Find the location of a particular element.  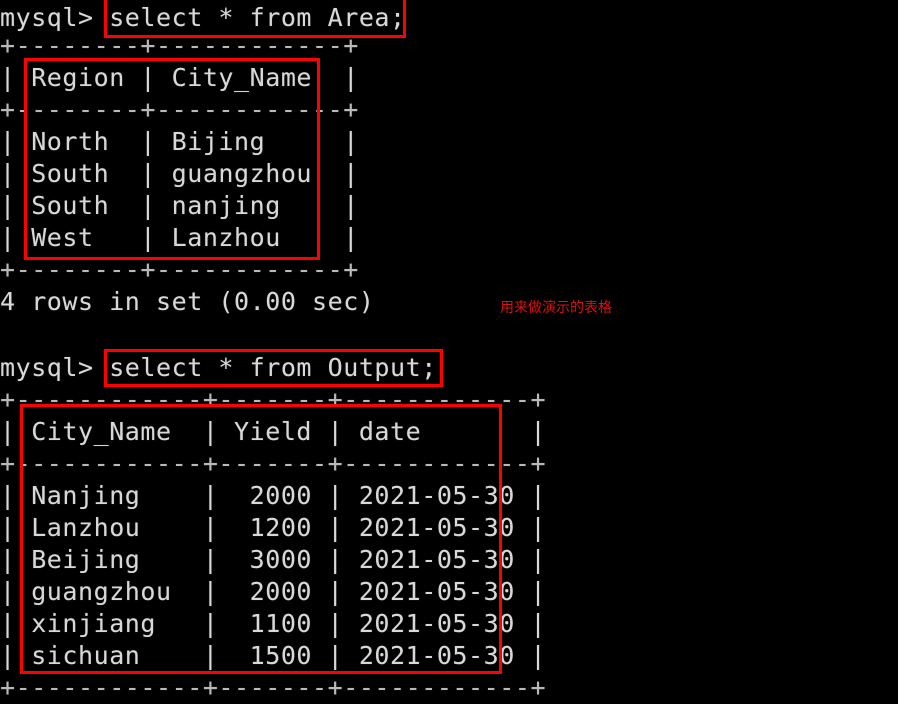

output-table-row: | Beijing | 3000 | 2021-05-30 | is located at coordinates (273, 559).